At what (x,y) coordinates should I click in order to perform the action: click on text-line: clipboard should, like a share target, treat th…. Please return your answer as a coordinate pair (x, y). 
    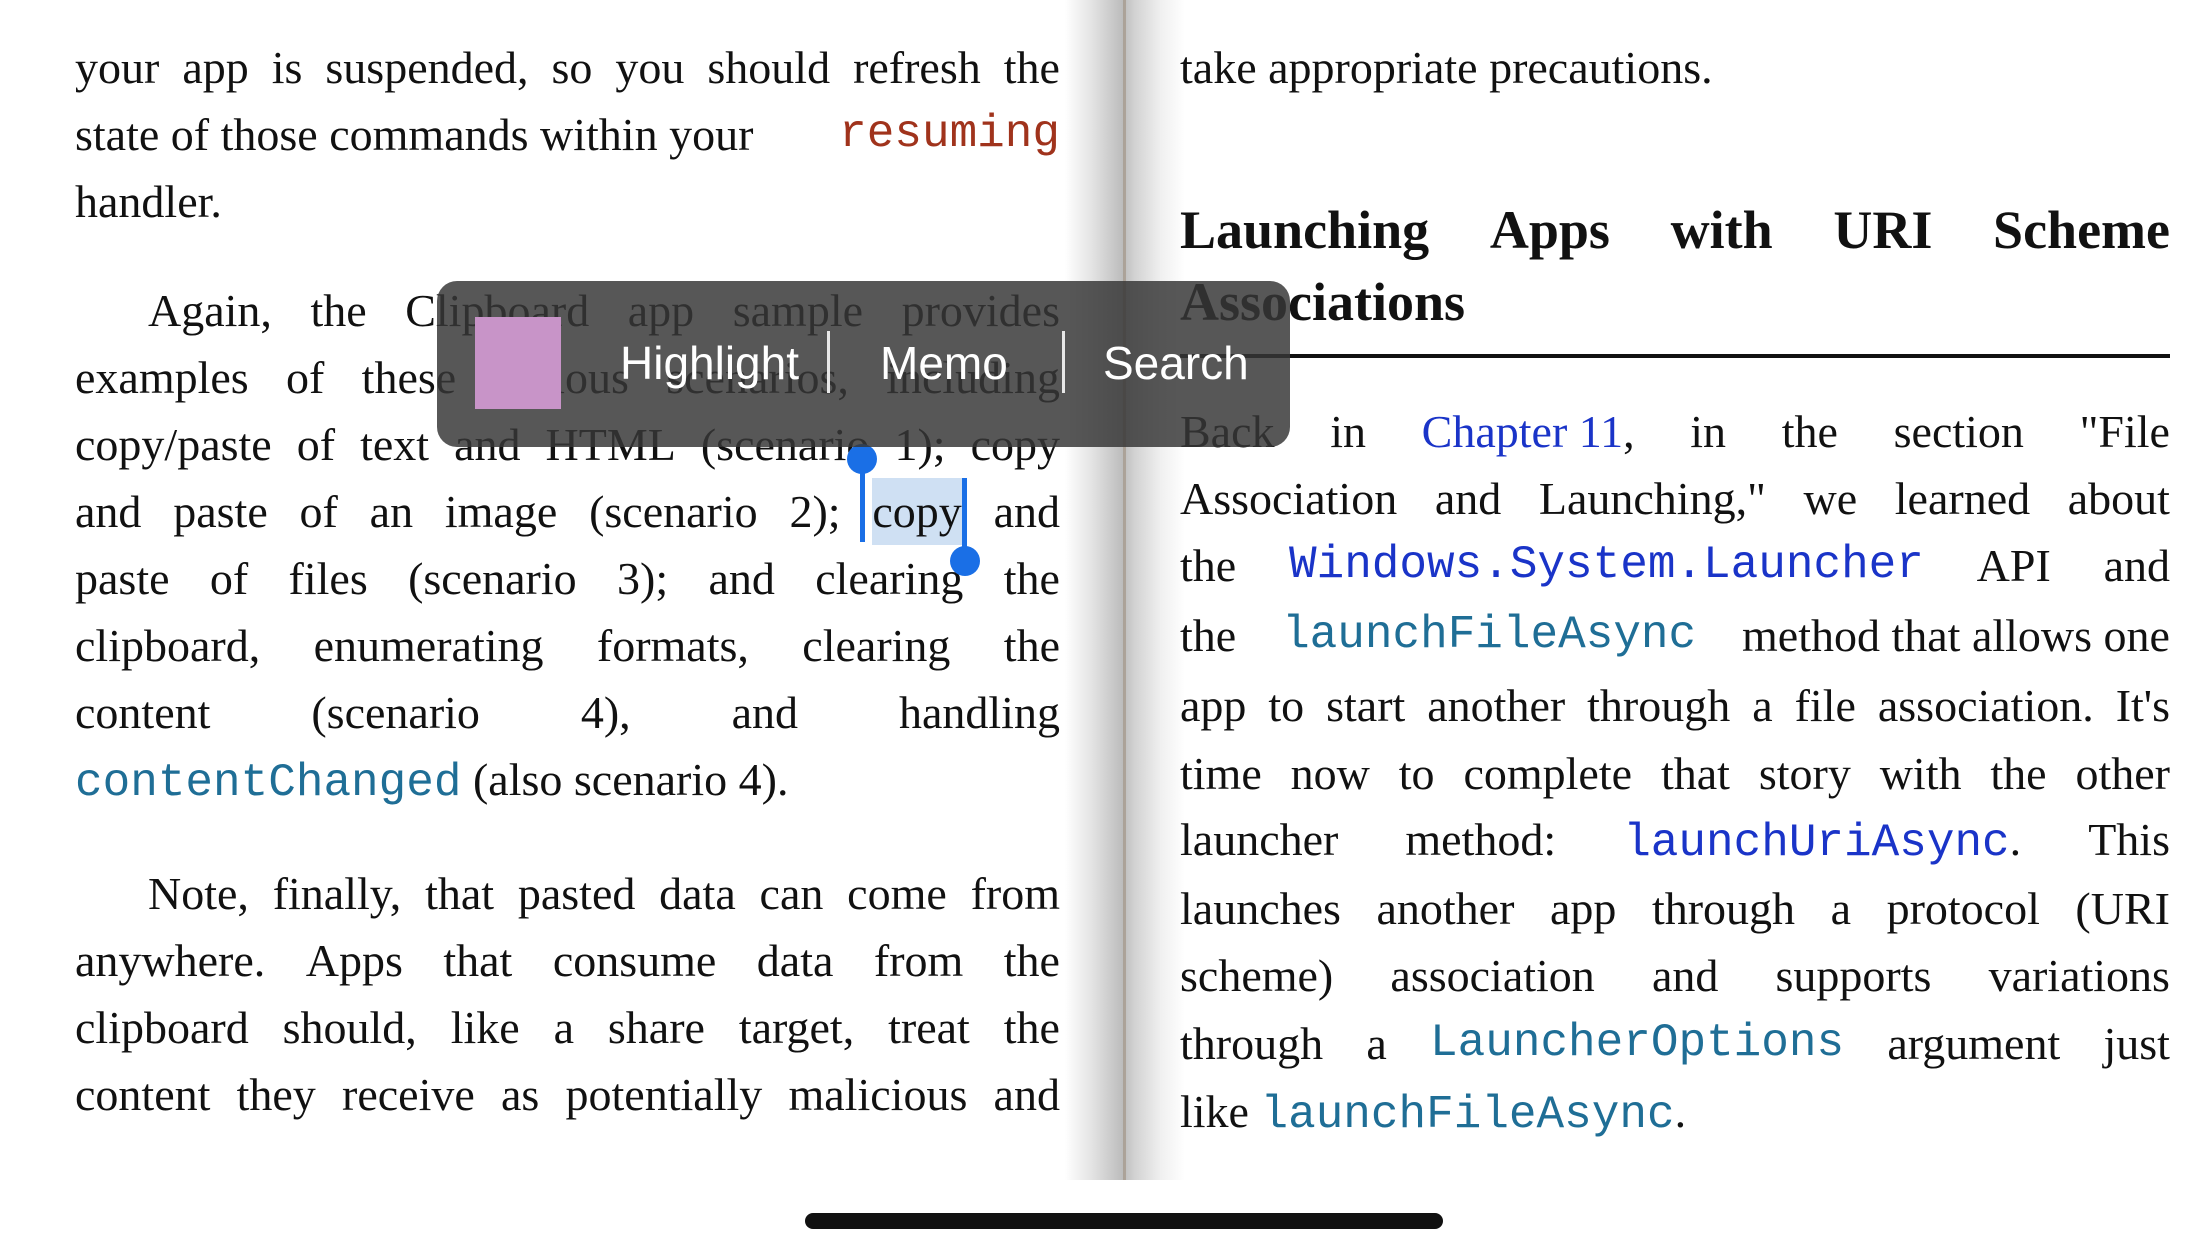
    Looking at the image, I should click on (567, 1027).